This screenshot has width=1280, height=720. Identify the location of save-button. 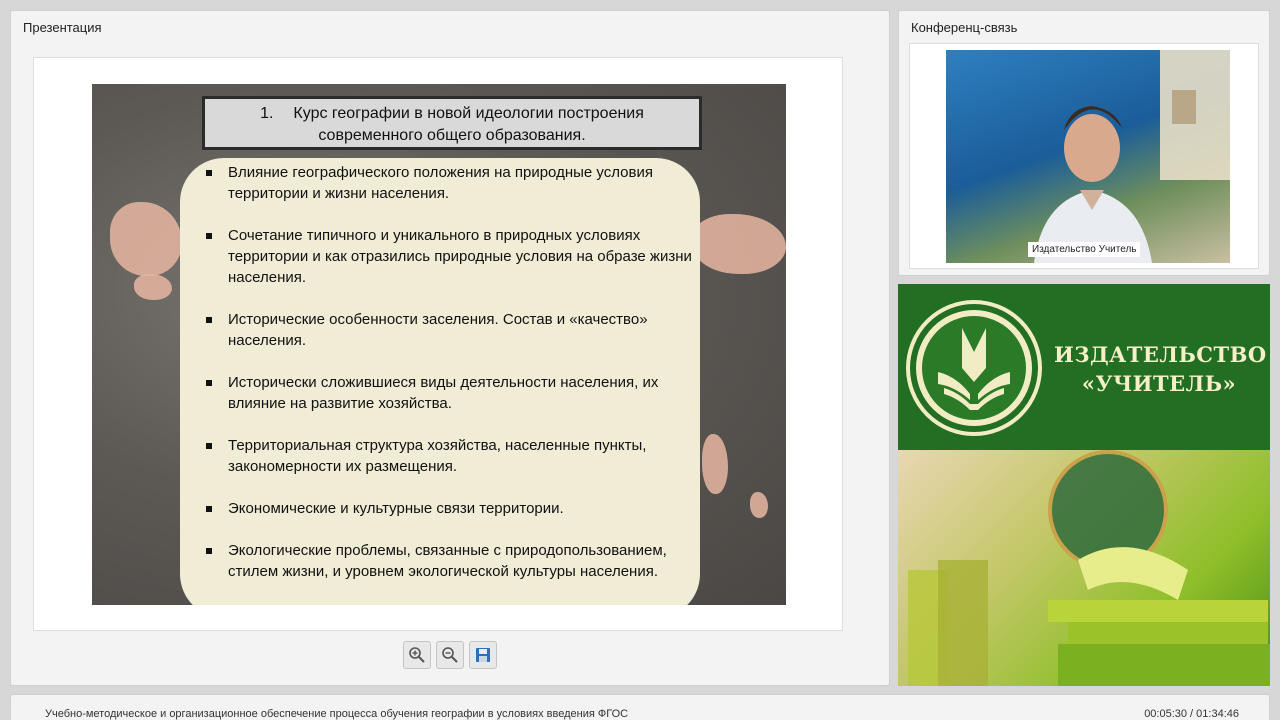
(483, 655).